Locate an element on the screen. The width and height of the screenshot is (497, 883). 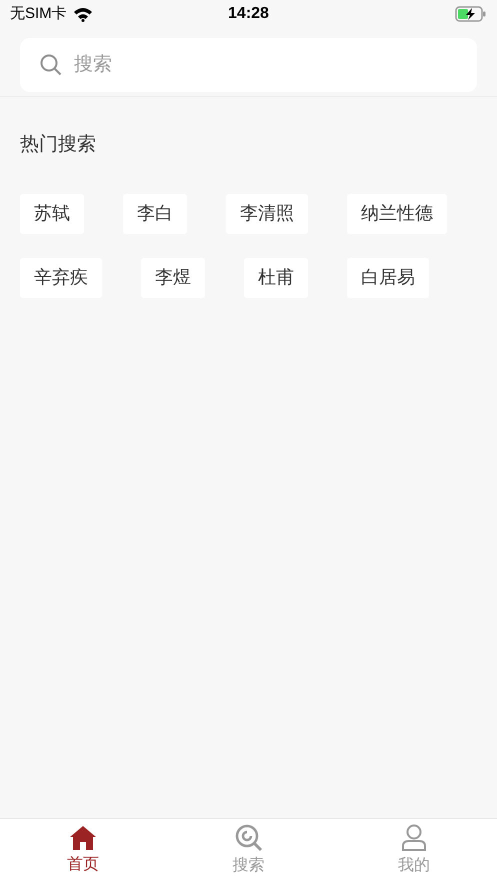
search-field: 搜索 is located at coordinates (248, 65).